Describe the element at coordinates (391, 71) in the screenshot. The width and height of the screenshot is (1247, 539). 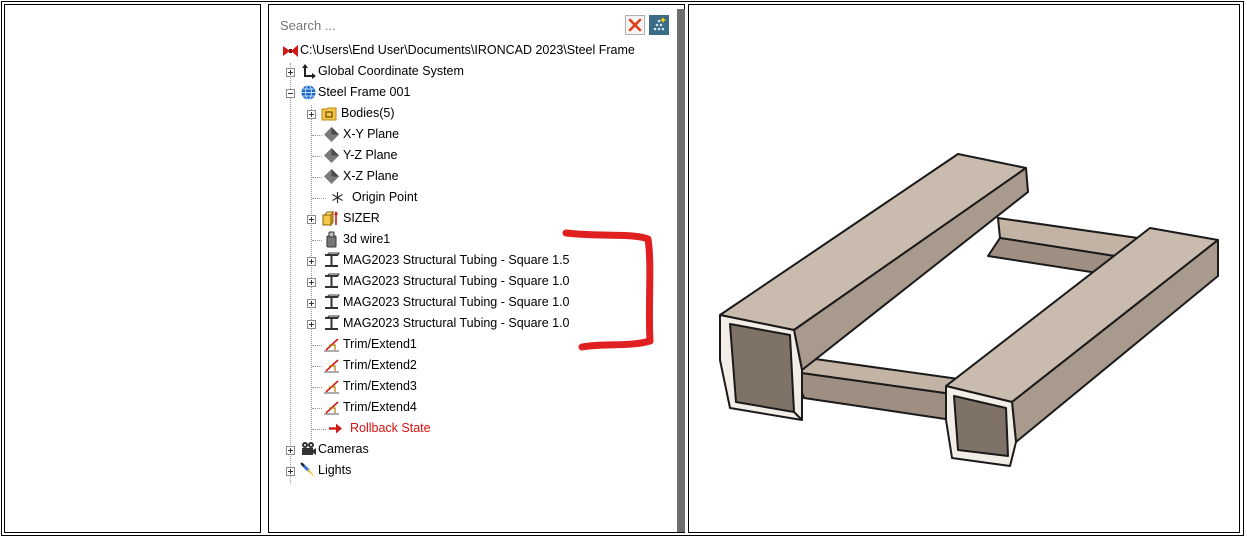
I see `tree-item-label: Global Coordinate System` at that location.